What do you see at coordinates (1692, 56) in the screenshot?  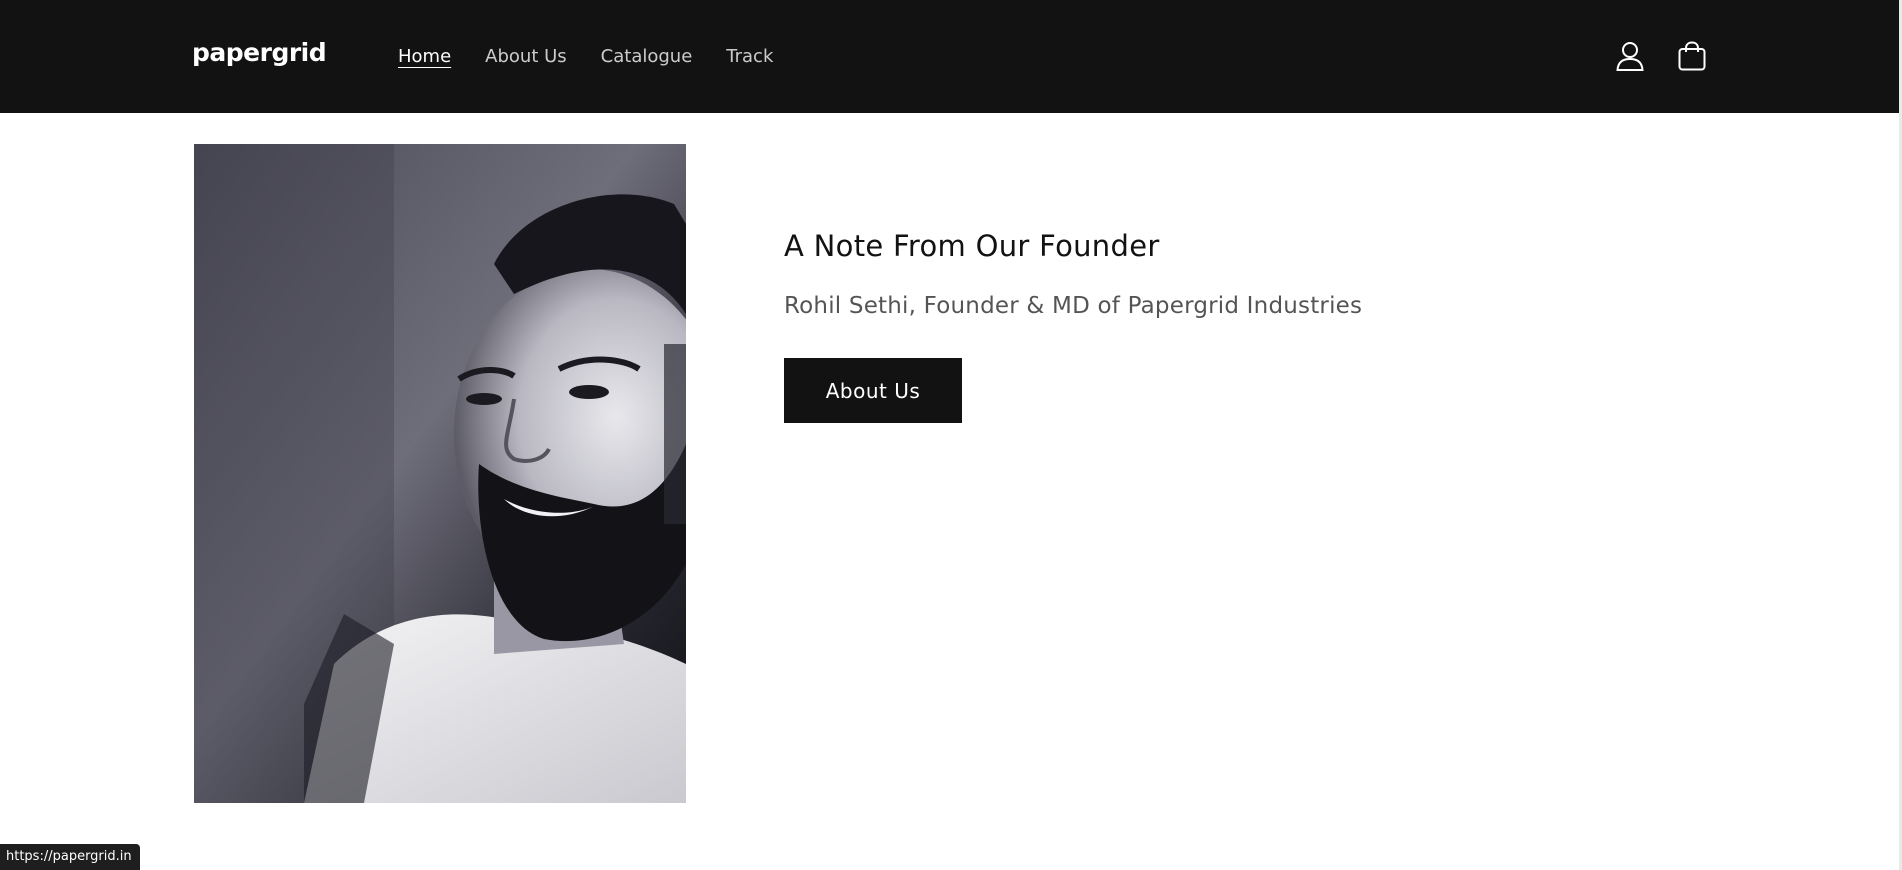 I see `cart-icon` at bounding box center [1692, 56].